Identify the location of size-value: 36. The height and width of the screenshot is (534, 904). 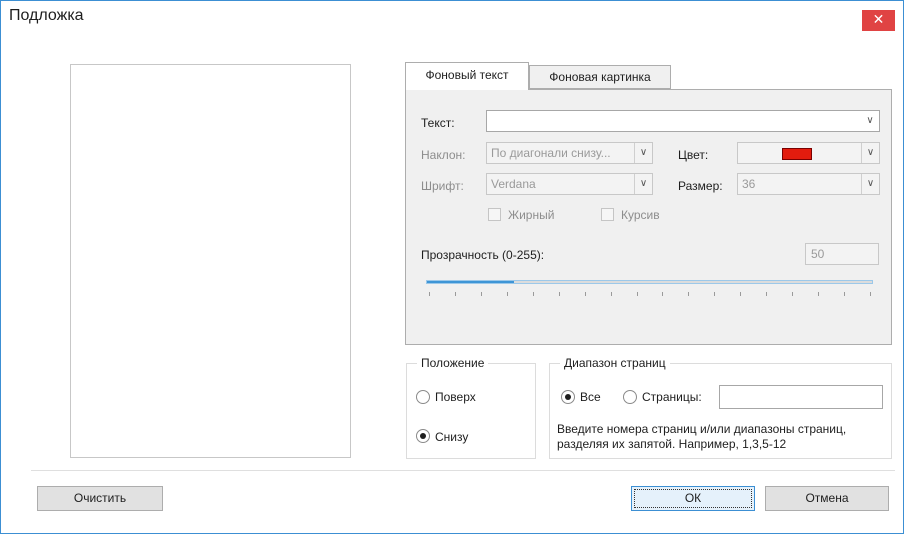
(749, 184).